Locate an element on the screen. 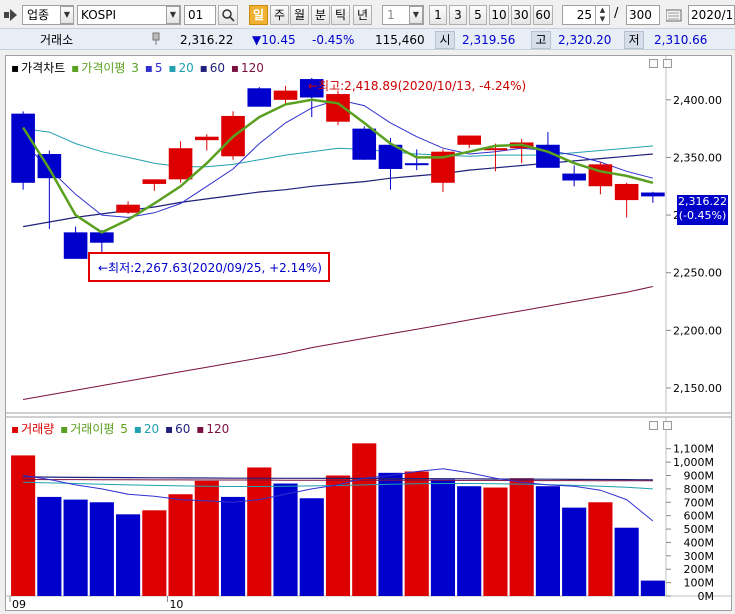 The image size is (735, 614). volume-ma5-label: 5 is located at coordinates (124, 429).